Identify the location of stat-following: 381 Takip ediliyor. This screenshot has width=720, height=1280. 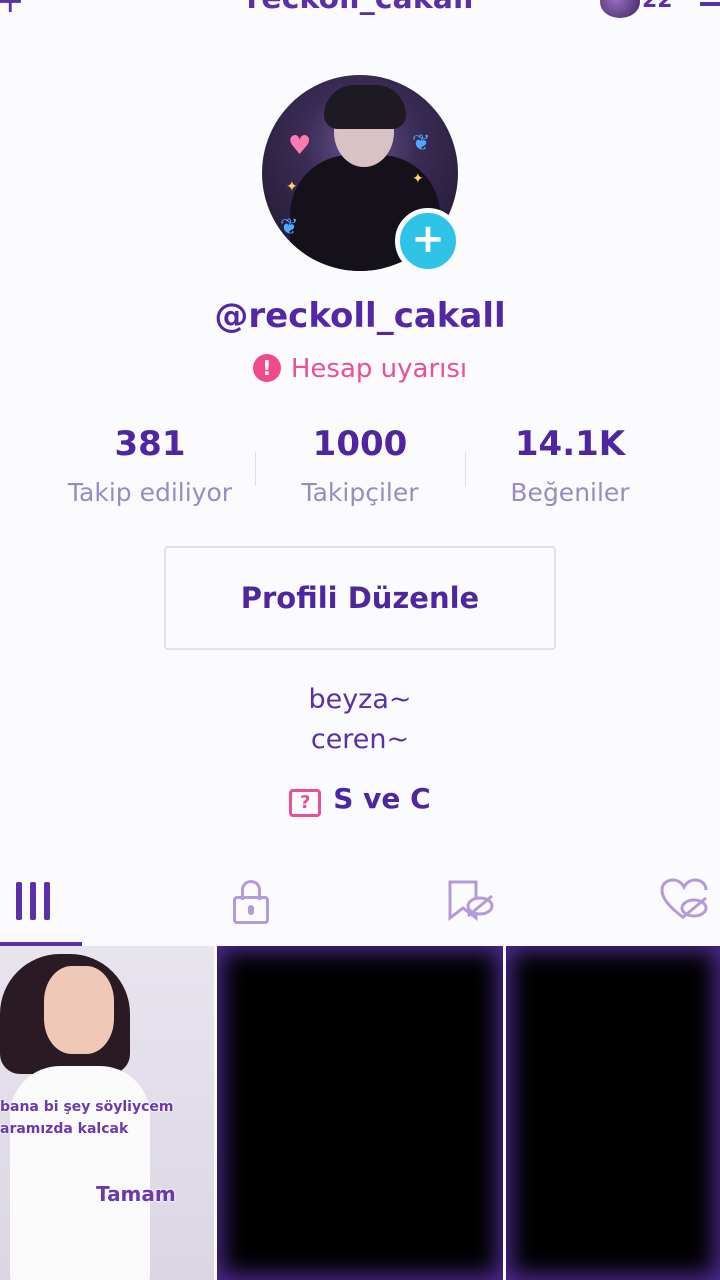
(150, 464).